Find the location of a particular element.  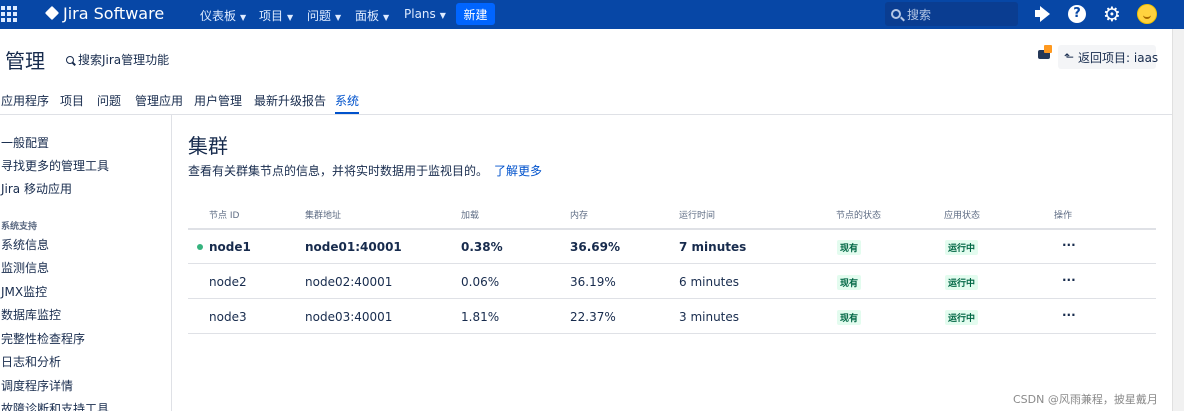

nav-projects: 项目 ▼ is located at coordinates (276, 15).